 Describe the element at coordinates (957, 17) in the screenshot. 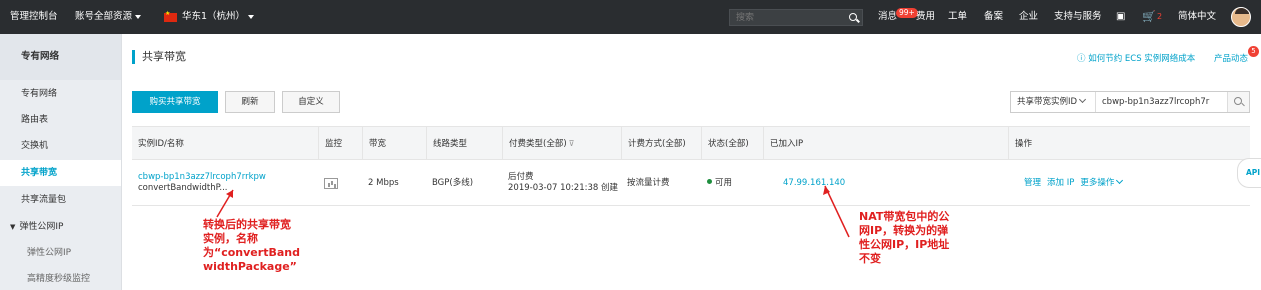

I see `tickets-link: 工单` at that location.